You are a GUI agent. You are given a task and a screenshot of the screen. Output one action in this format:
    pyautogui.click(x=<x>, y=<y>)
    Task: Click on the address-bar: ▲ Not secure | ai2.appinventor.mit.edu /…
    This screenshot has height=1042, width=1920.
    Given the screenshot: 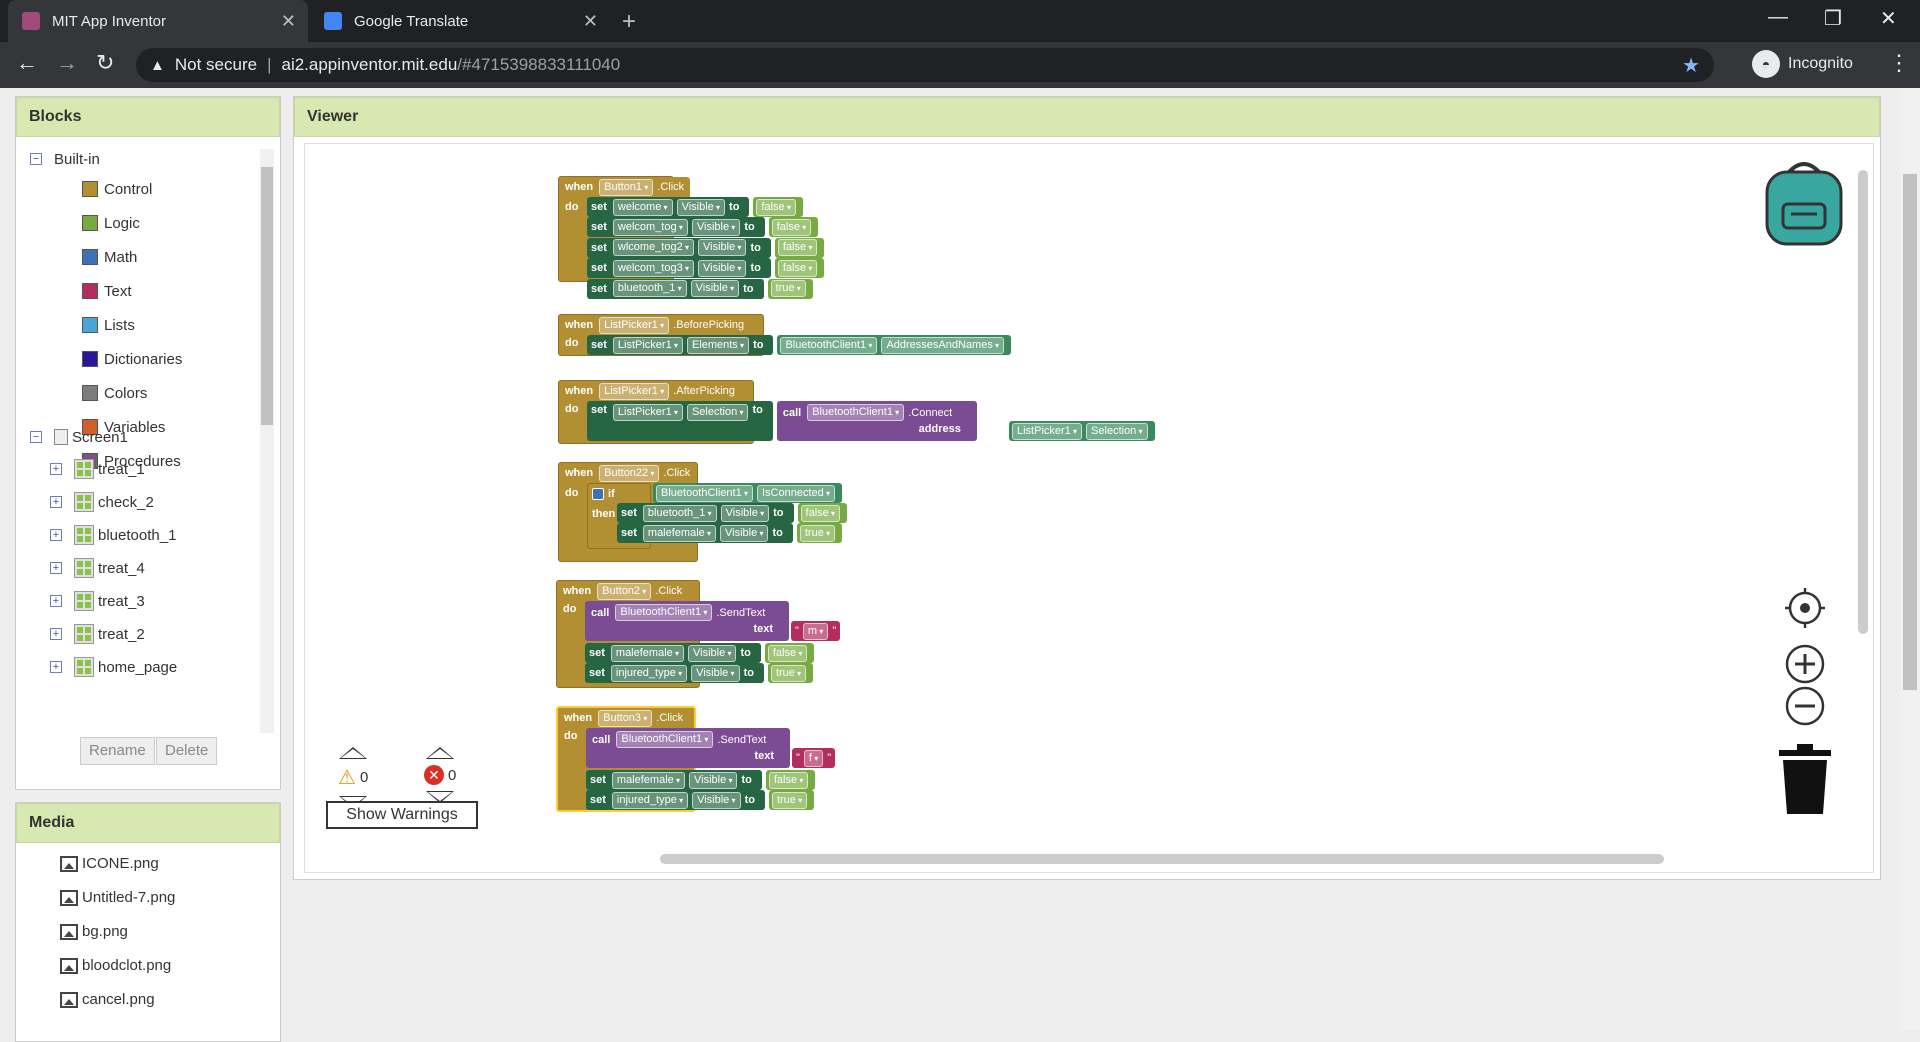 What is the action you would take?
    pyautogui.click(x=925, y=65)
    